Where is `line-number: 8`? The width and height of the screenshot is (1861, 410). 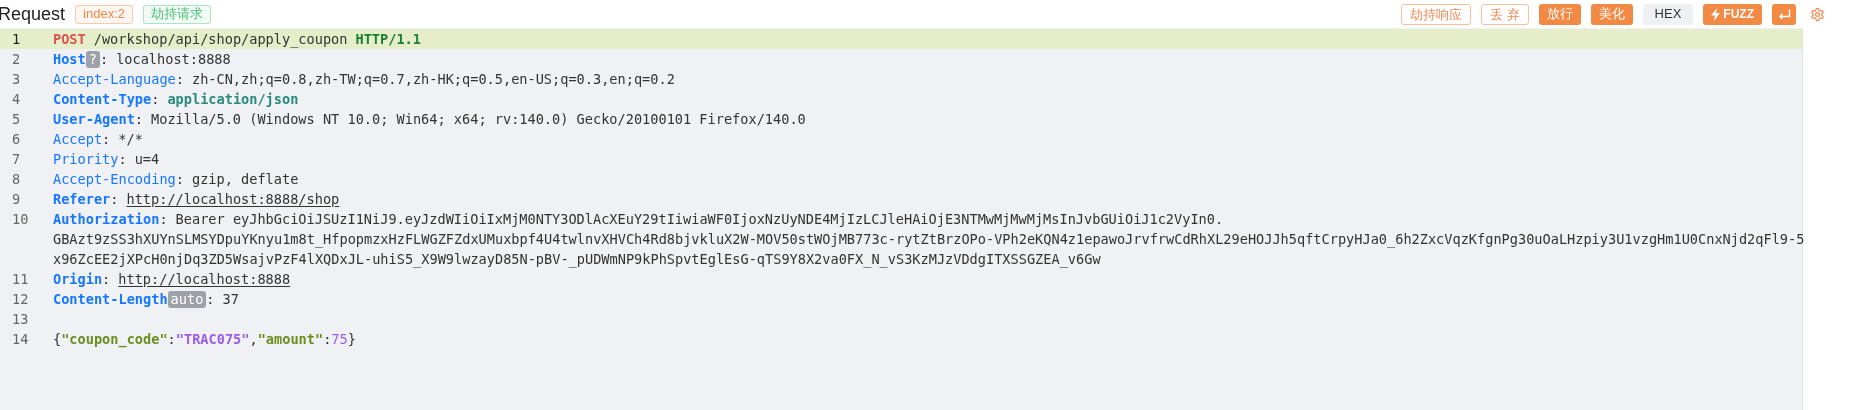 line-number: 8 is located at coordinates (16, 179).